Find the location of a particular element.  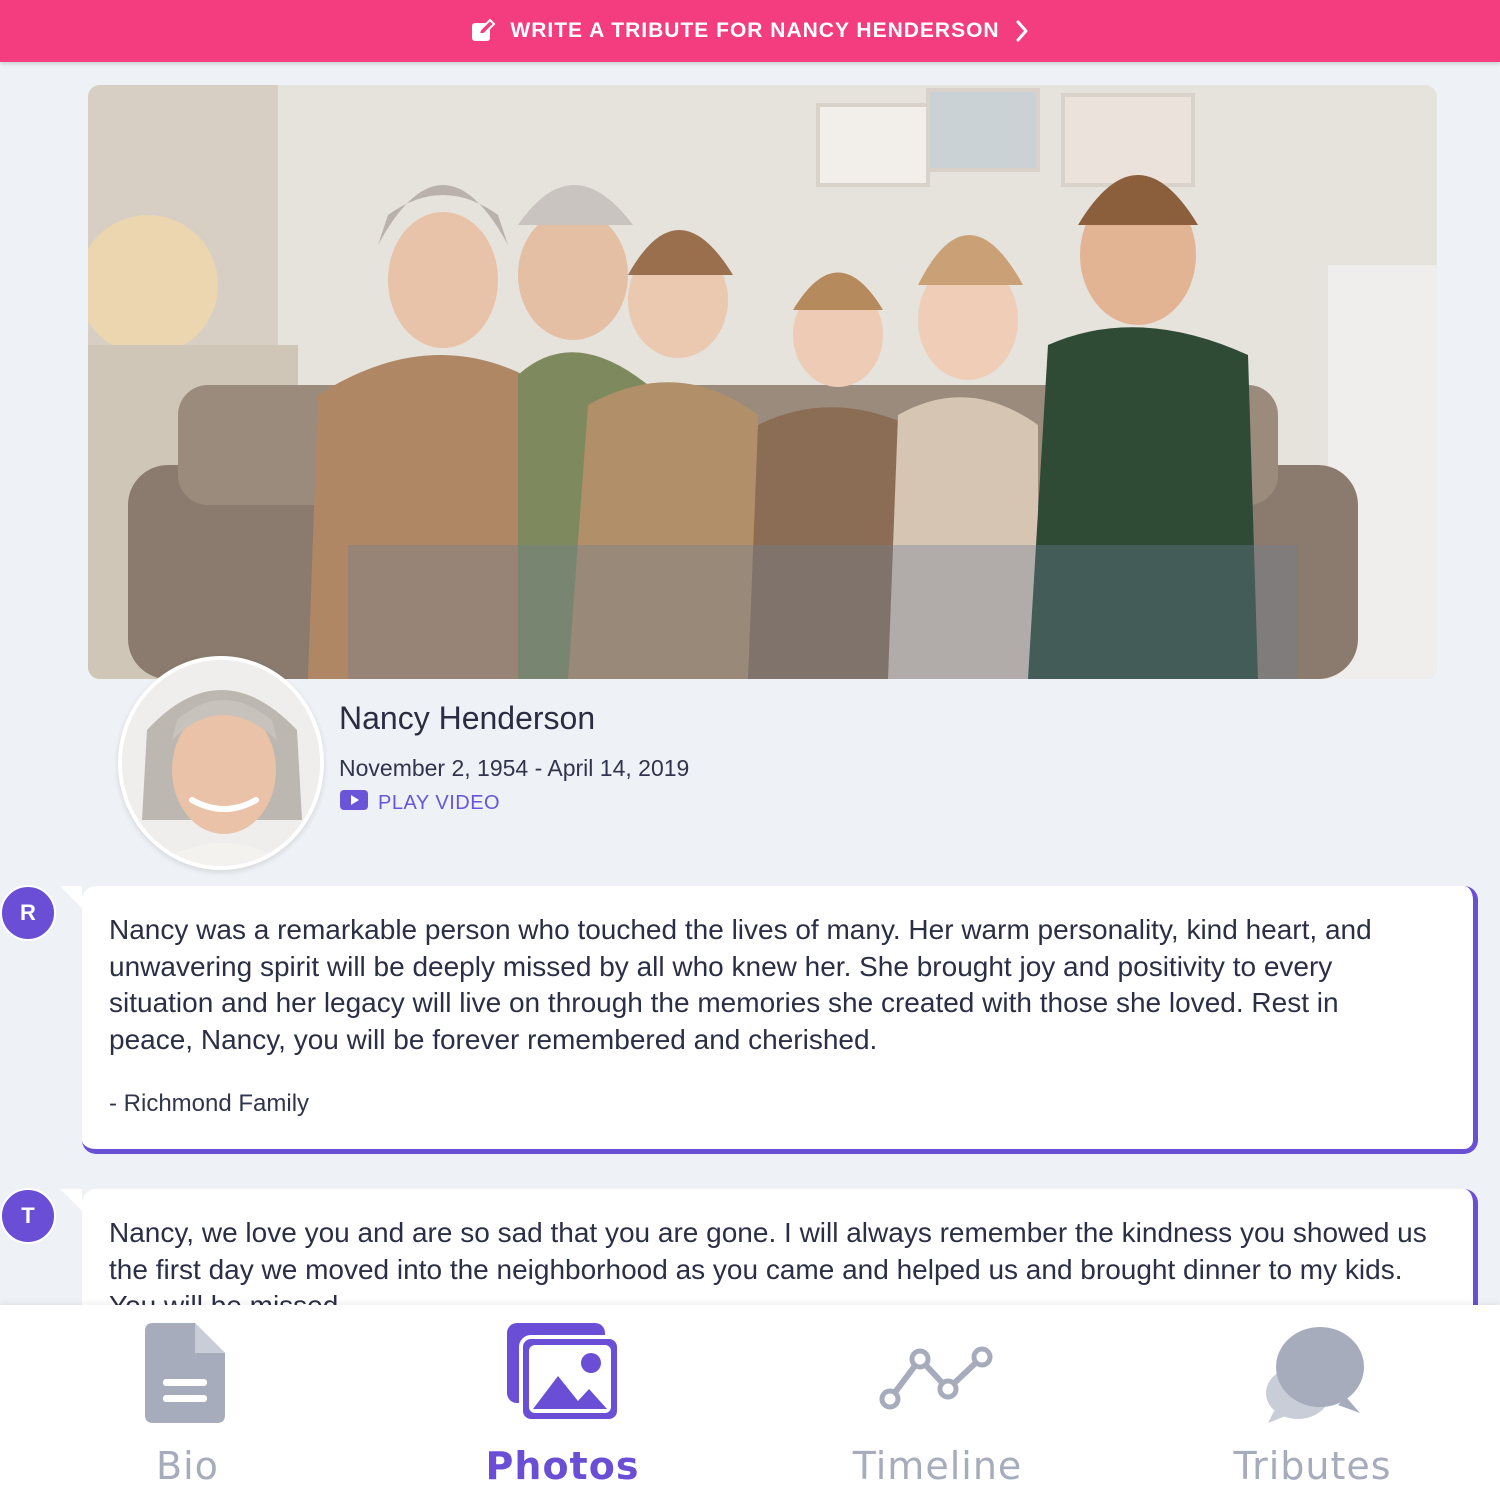

tab-photos: Photos is located at coordinates (562, 1402).